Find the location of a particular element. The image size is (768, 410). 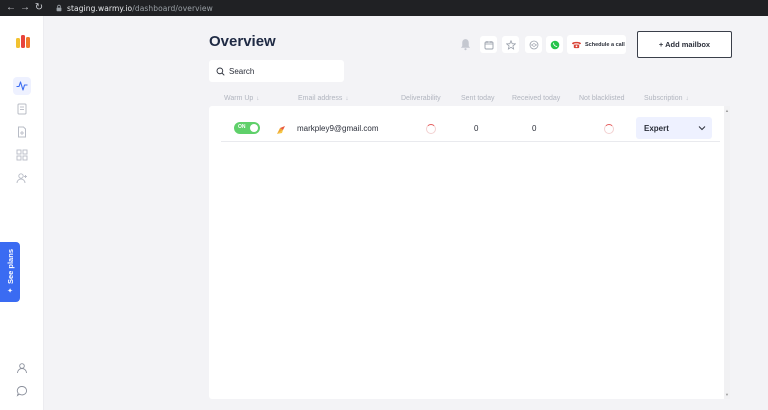

schedule-call-button: Schedule a call is located at coordinates (596, 44).